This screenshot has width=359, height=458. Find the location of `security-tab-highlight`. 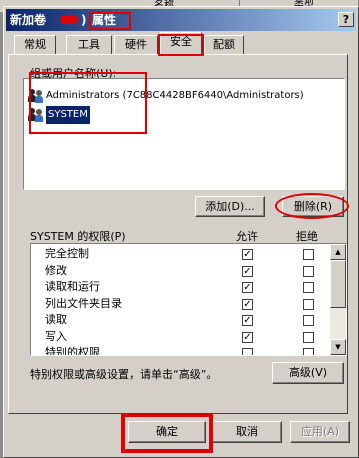

security-tab-highlight is located at coordinates (181, 45).